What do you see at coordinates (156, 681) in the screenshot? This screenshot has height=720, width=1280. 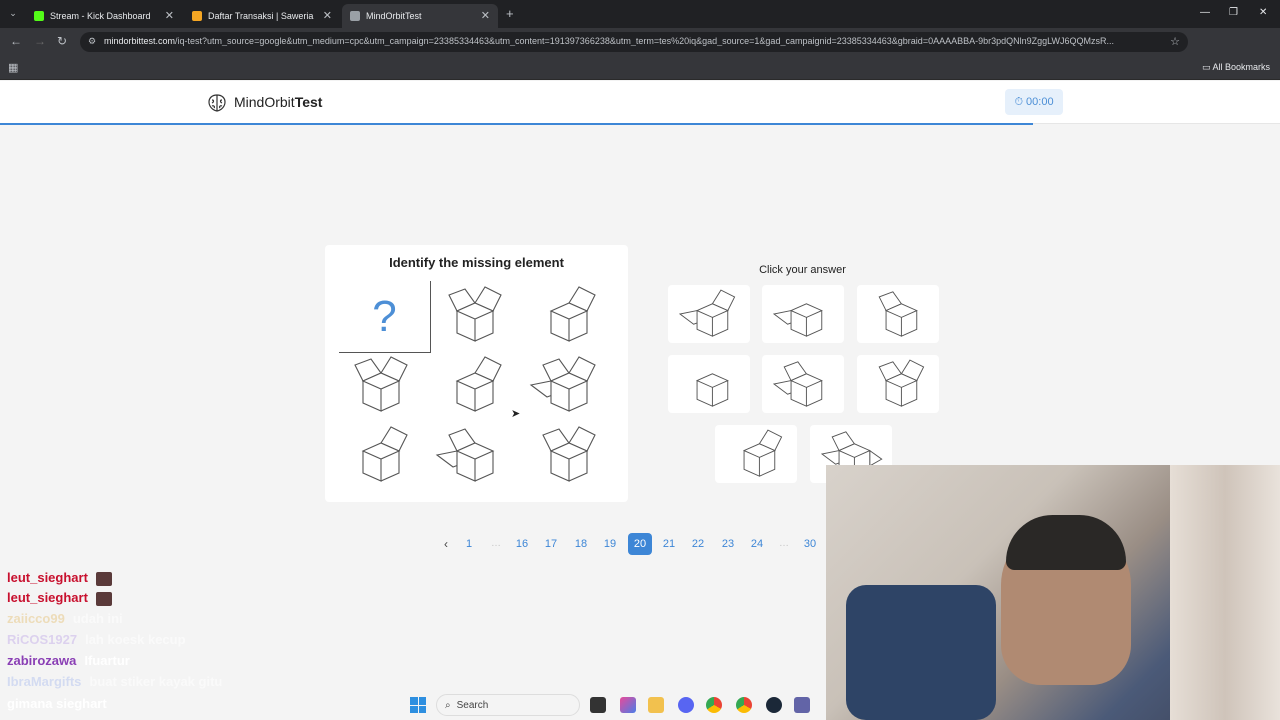 I see `chat-text: buat stiker kayak gitu` at bounding box center [156, 681].